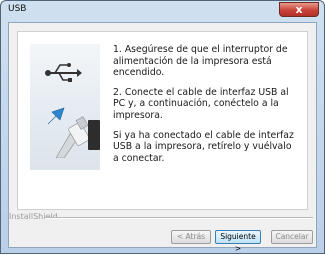 This screenshot has height=255, width=325. I want to click on footer-divider, so click(179, 218).